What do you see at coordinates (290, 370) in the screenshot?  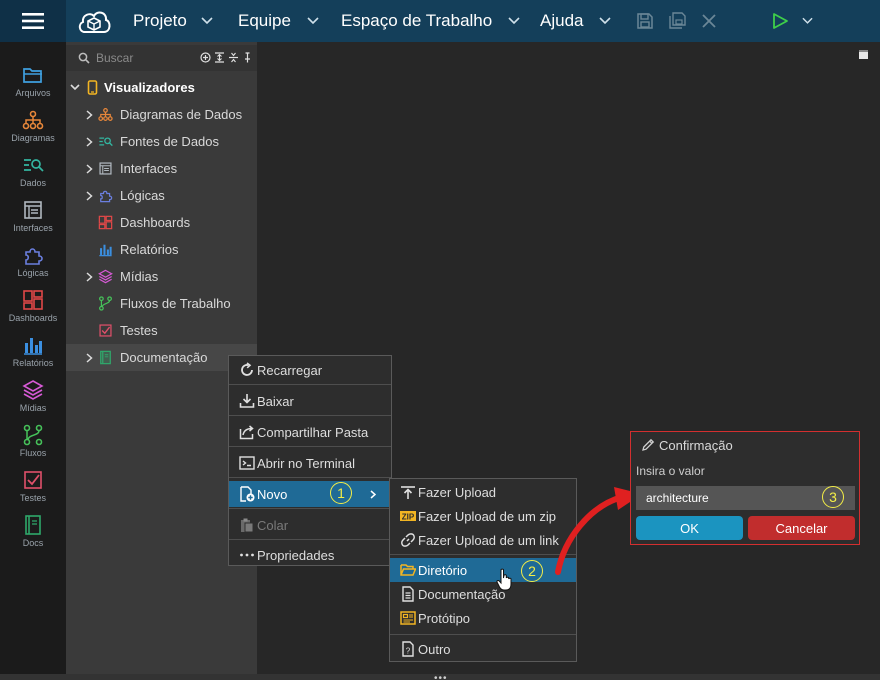 I see `ctx-label: Recarregar` at bounding box center [290, 370].